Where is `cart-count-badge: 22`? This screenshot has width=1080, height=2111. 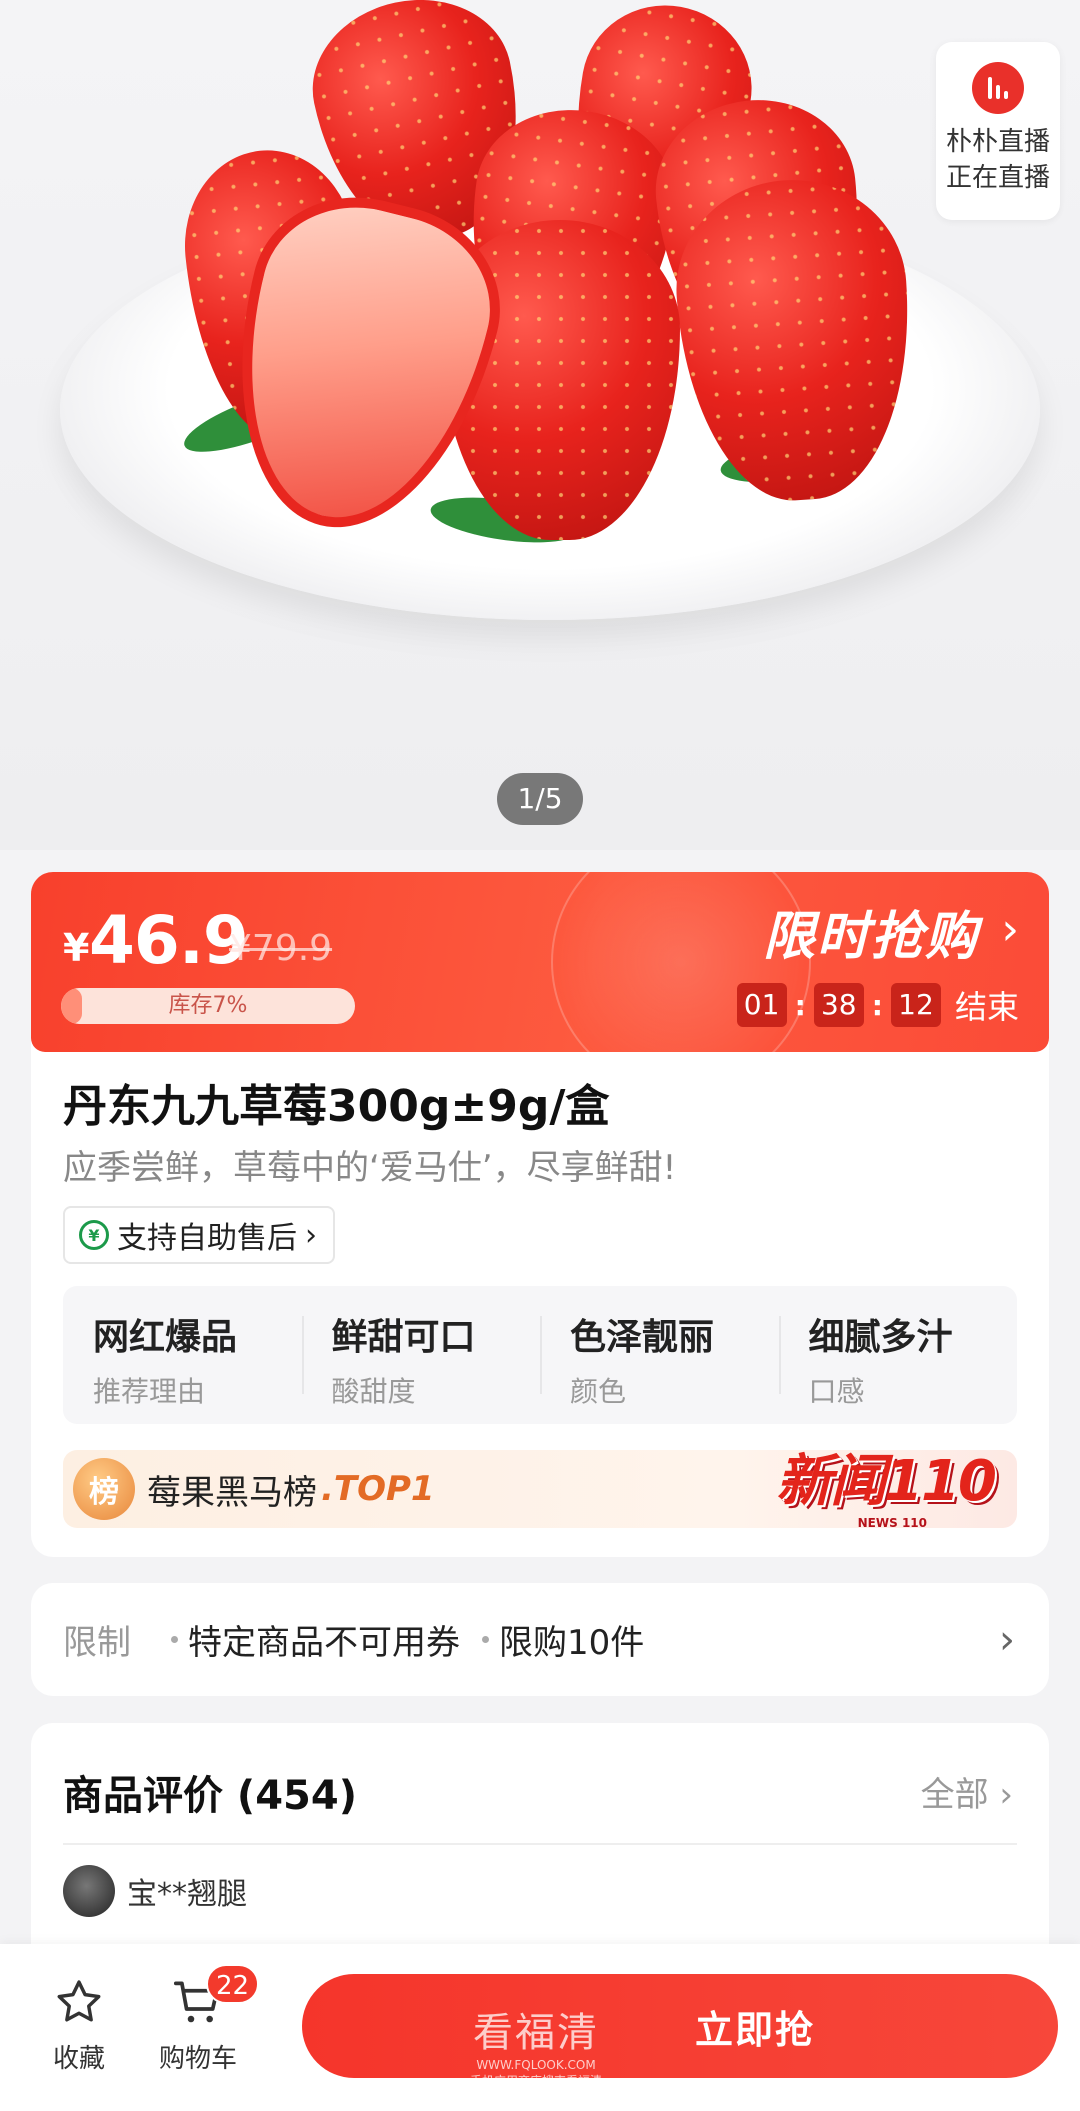
cart-count-badge: 22 is located at coordinates (233, 1984).